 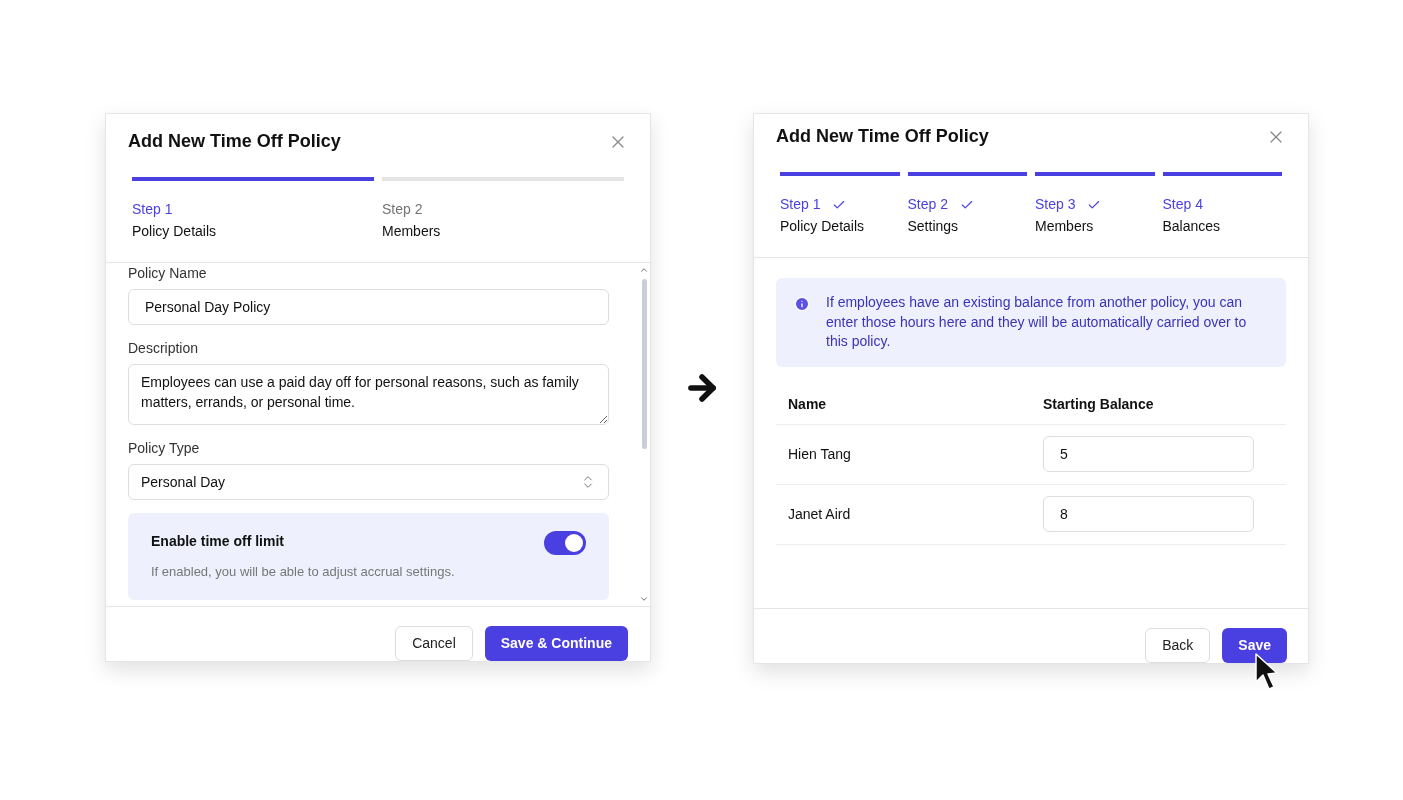 I want to click on info-text: If employees have an existing balance from another policy, you can enter those hours here and they will be automatically carried over to this policy., so click(x=1037, y=322).